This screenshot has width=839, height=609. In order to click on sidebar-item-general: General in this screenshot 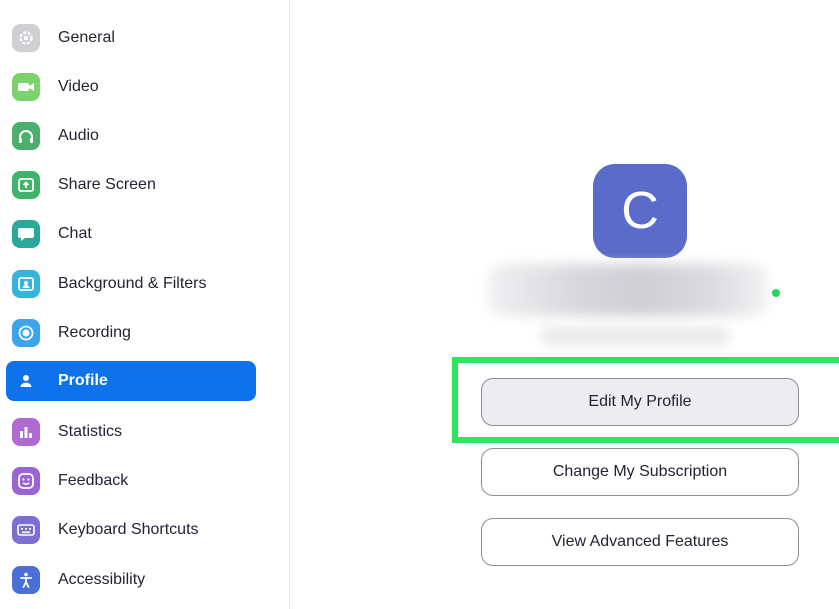, I will do `click(131, 38)`.